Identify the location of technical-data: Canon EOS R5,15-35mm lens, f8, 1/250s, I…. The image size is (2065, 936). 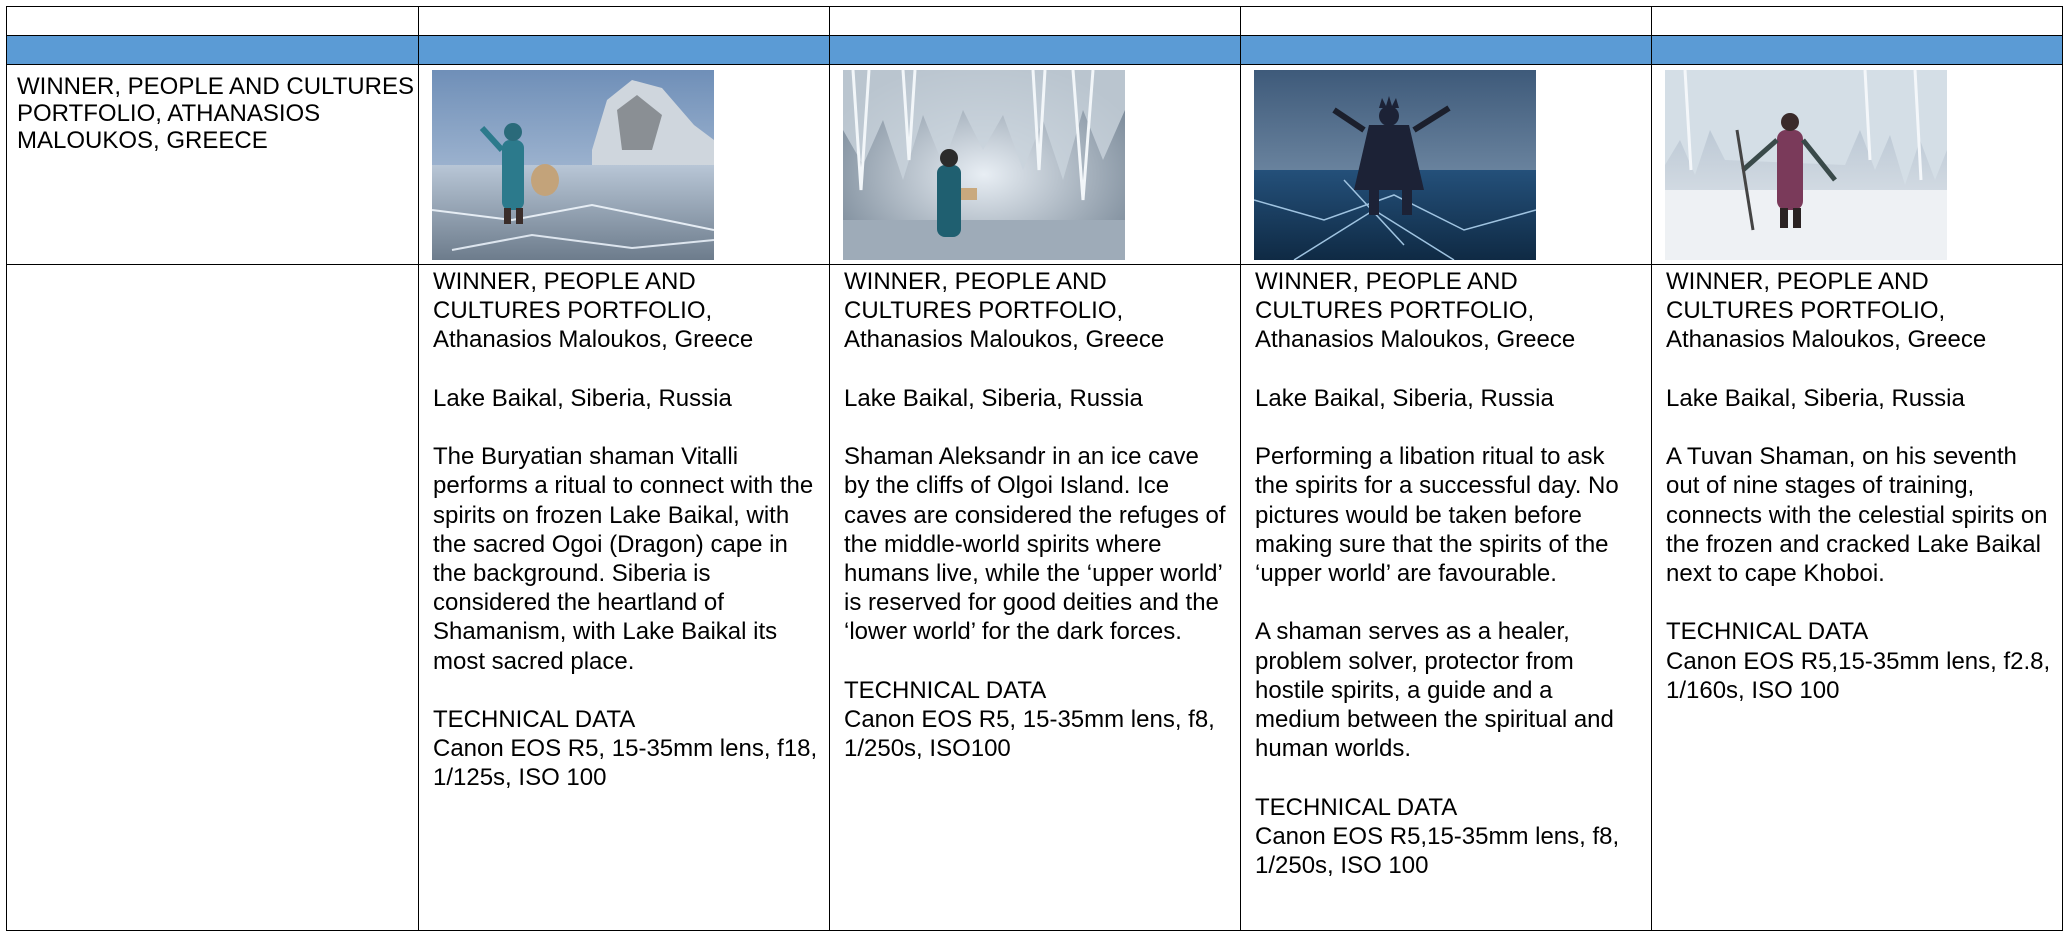
(1437, 850).